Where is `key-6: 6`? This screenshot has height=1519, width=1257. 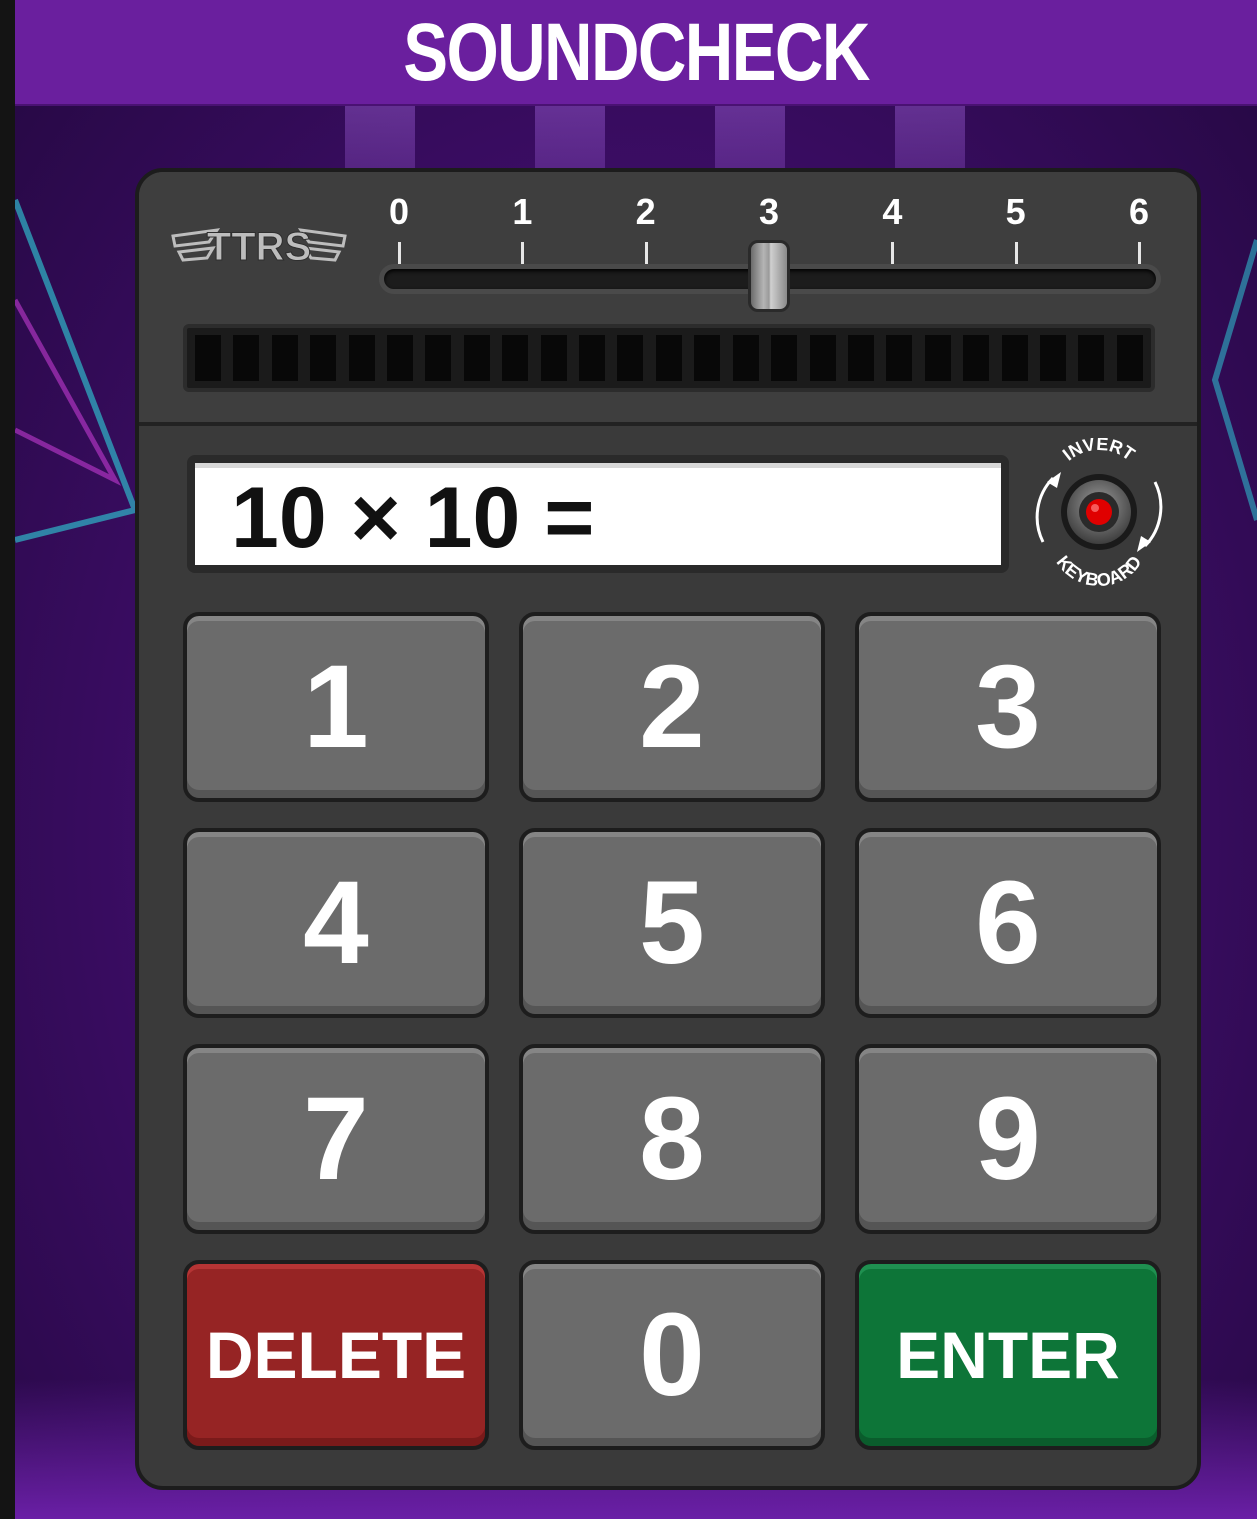 key-6: 6 is located at coordinates (1008, 923).